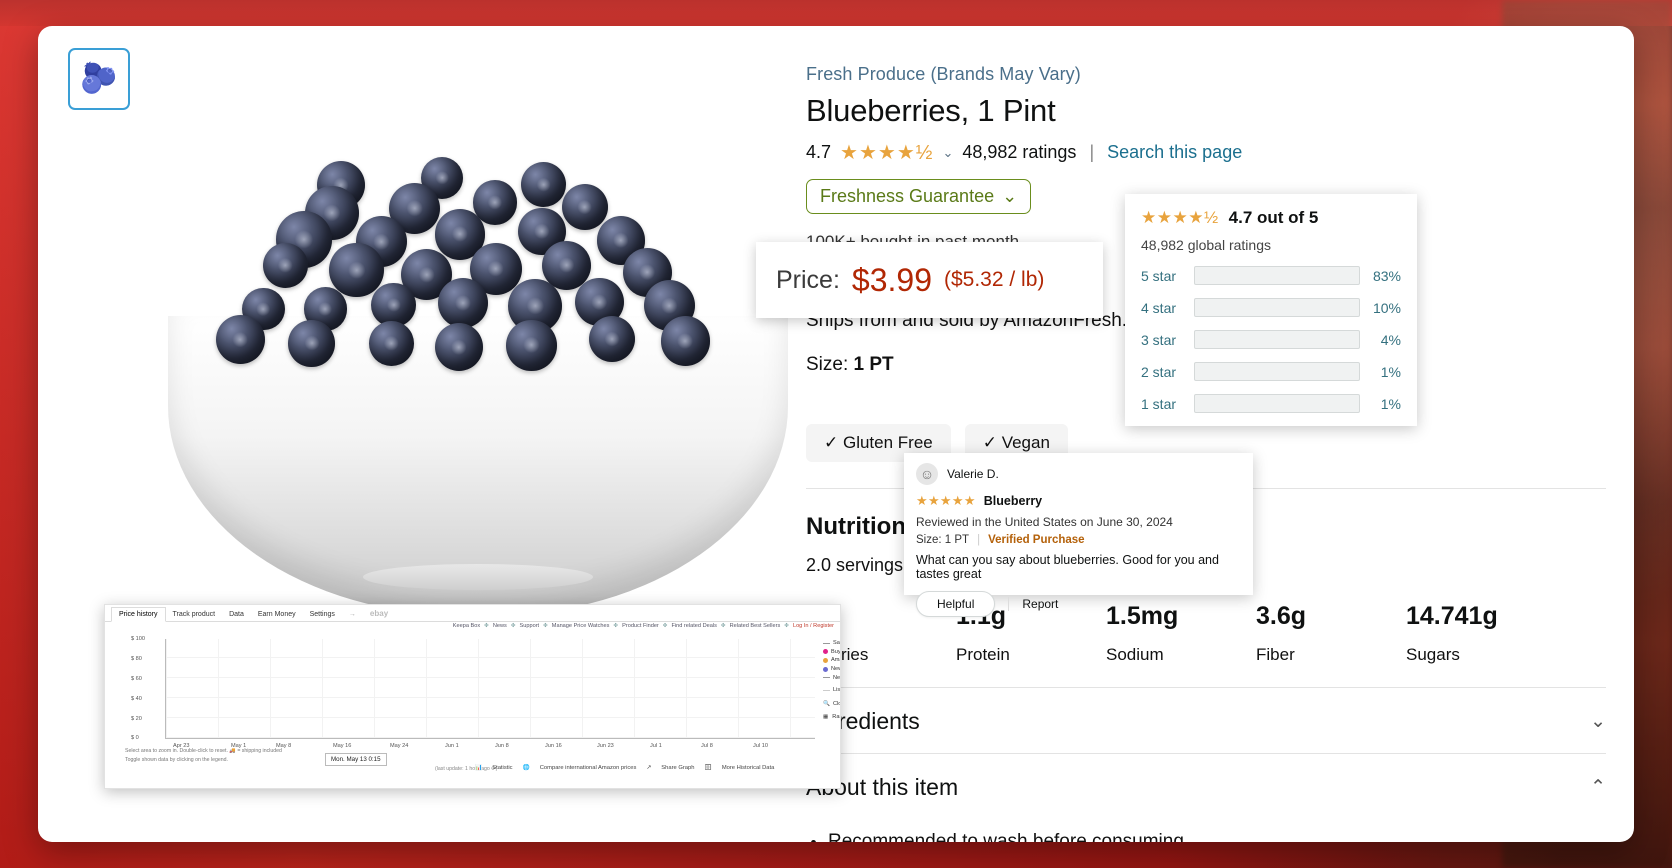  What do you see at coordinates (1180, 217) in the screenshot?
I see `stars-icon: ★★★★½` at bounding box center [1180, 217].